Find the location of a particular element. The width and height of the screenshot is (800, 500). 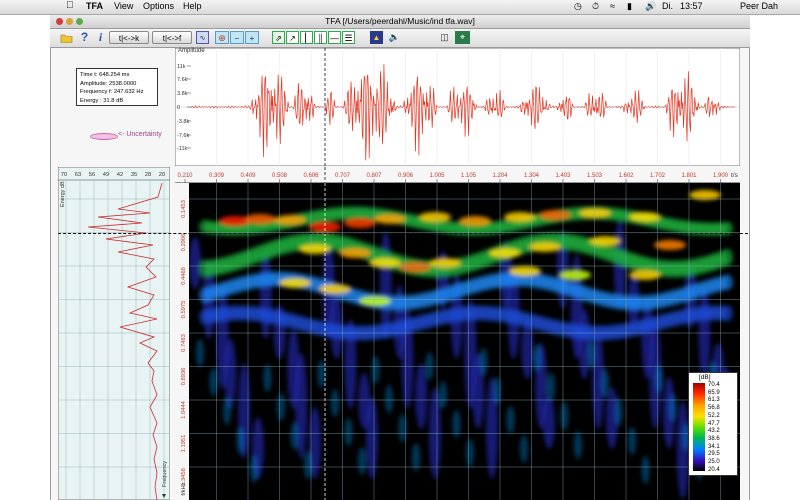

colorbar-title: [dB] is located at coordinates (705, 377).